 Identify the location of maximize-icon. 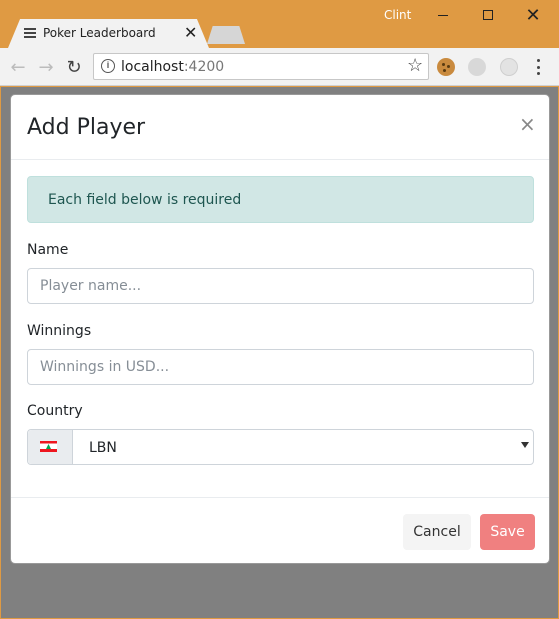
(488, 15).